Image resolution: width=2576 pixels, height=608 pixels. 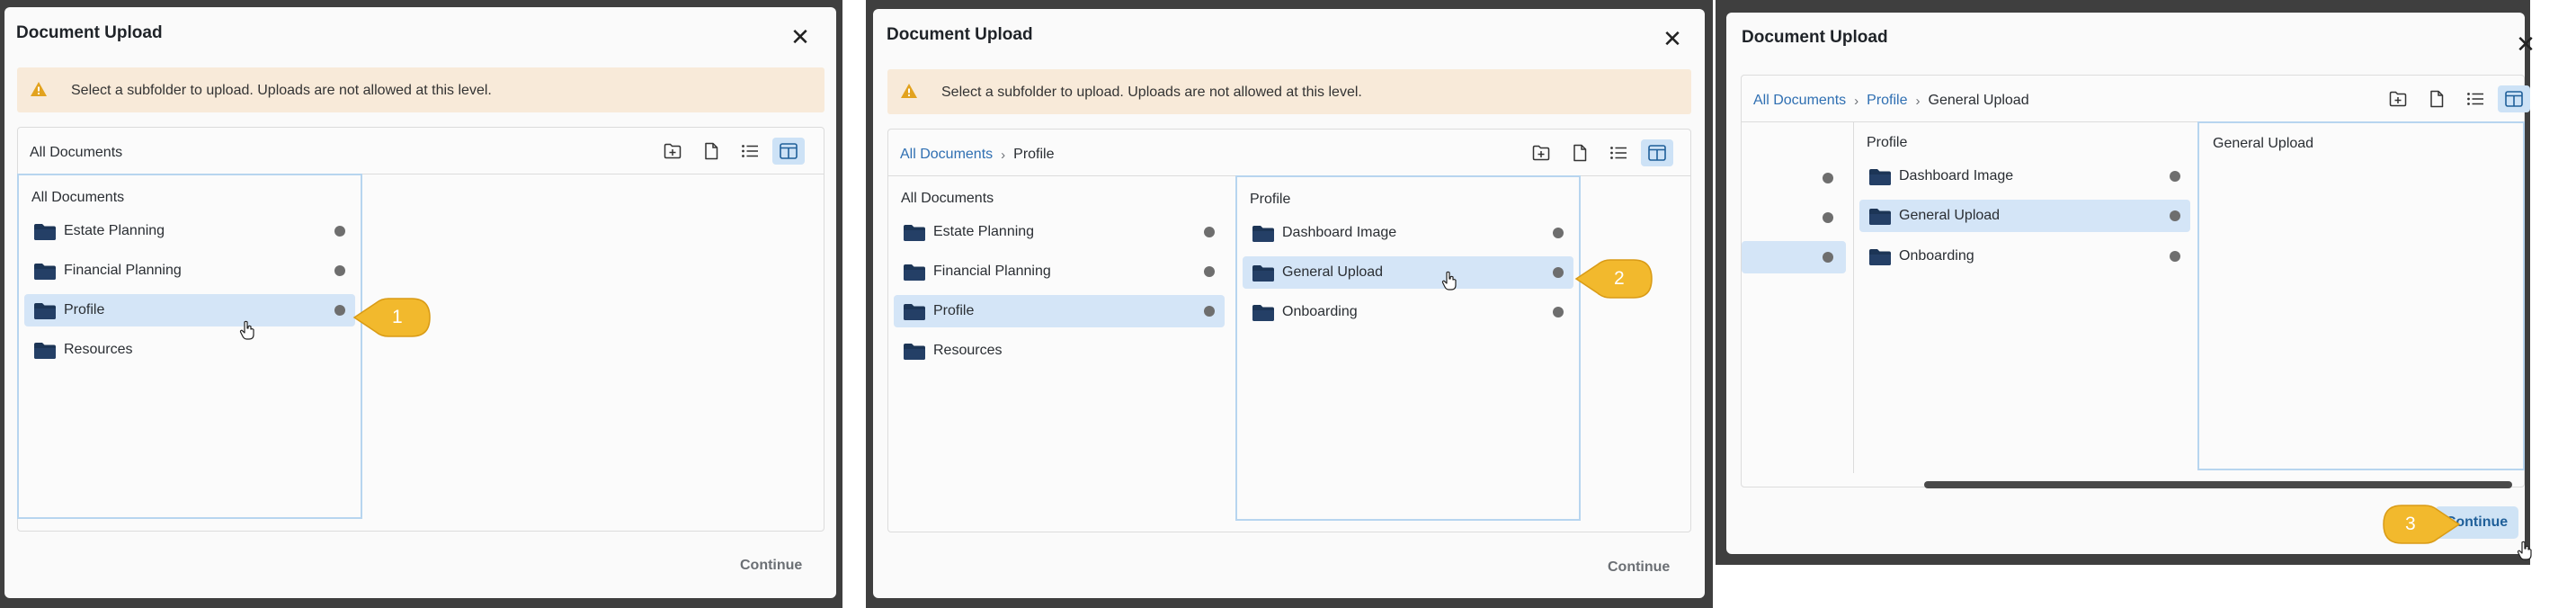 What do you see at coordinates (78, 198) in the screenshot?
I see `column-header: All Documents` at bounding box center [78, 198].